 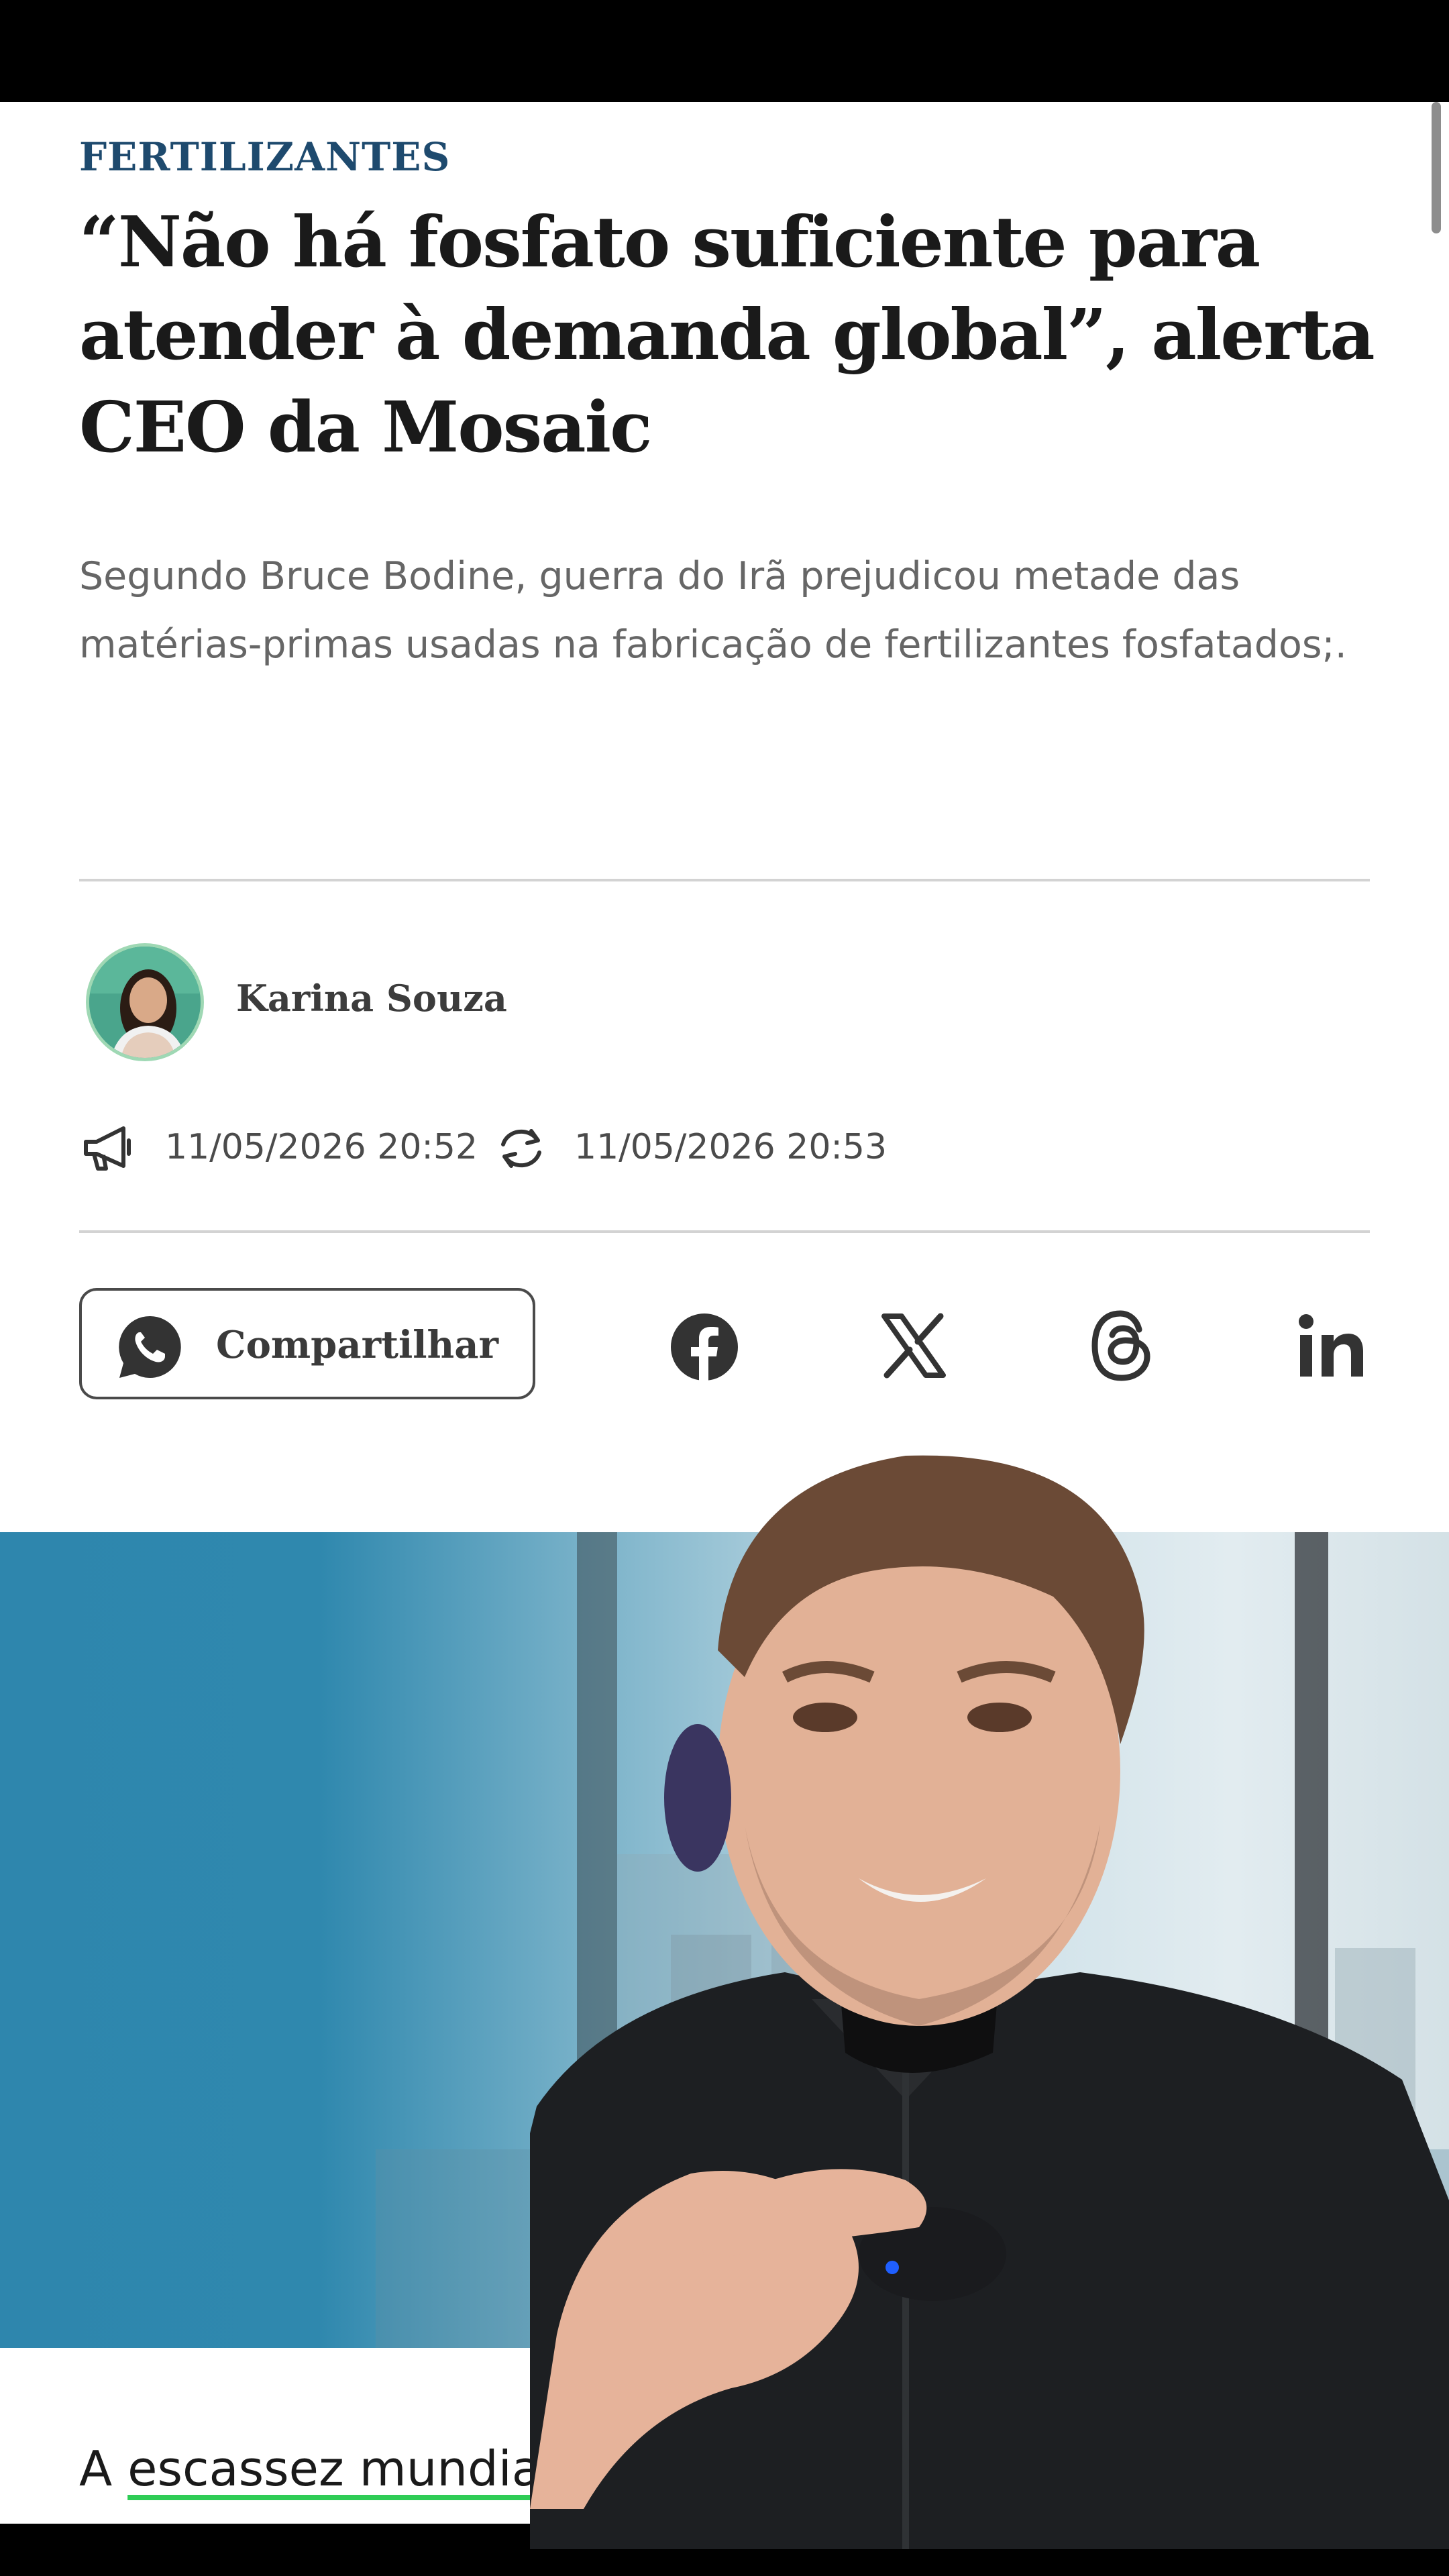 What do you see at coordinates (321, 1147) in the screenshot?
I see `published-date: 11/05/2026 20:52` at bounding box center [321, 1147].